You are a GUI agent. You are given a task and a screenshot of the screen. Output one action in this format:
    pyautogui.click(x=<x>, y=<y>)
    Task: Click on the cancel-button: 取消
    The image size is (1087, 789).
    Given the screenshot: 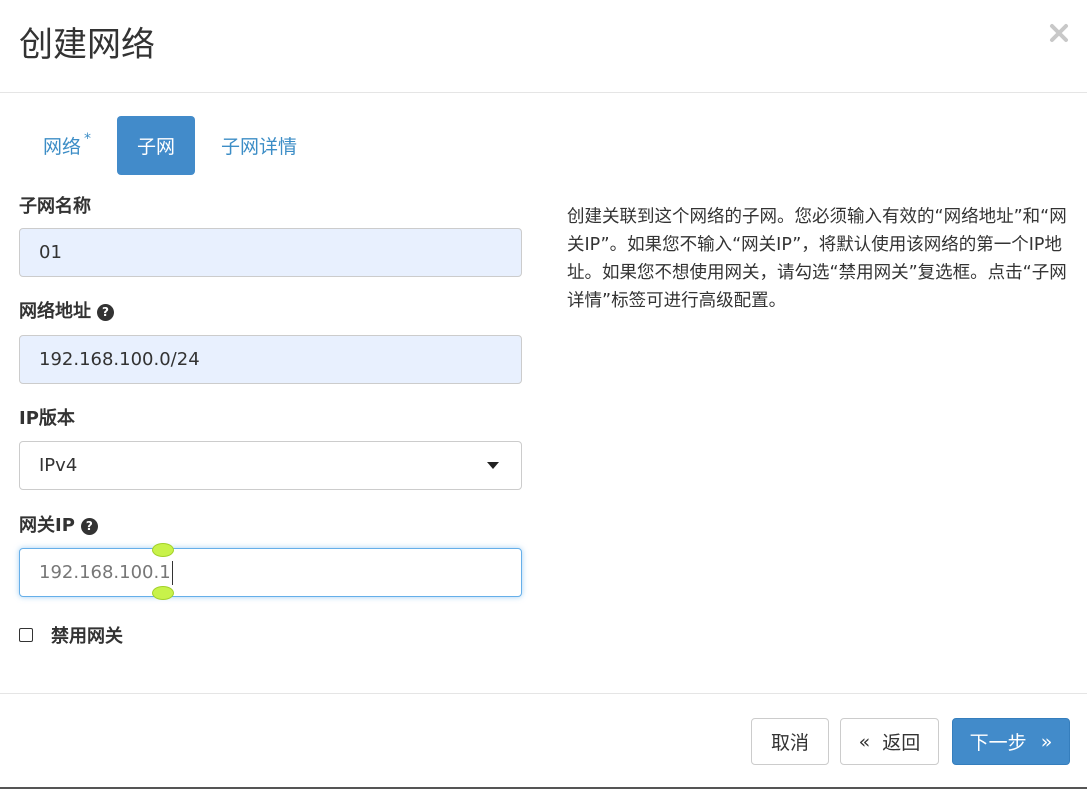 What is the action you would take?
    pyautogui.click(x=790, y=741)
    